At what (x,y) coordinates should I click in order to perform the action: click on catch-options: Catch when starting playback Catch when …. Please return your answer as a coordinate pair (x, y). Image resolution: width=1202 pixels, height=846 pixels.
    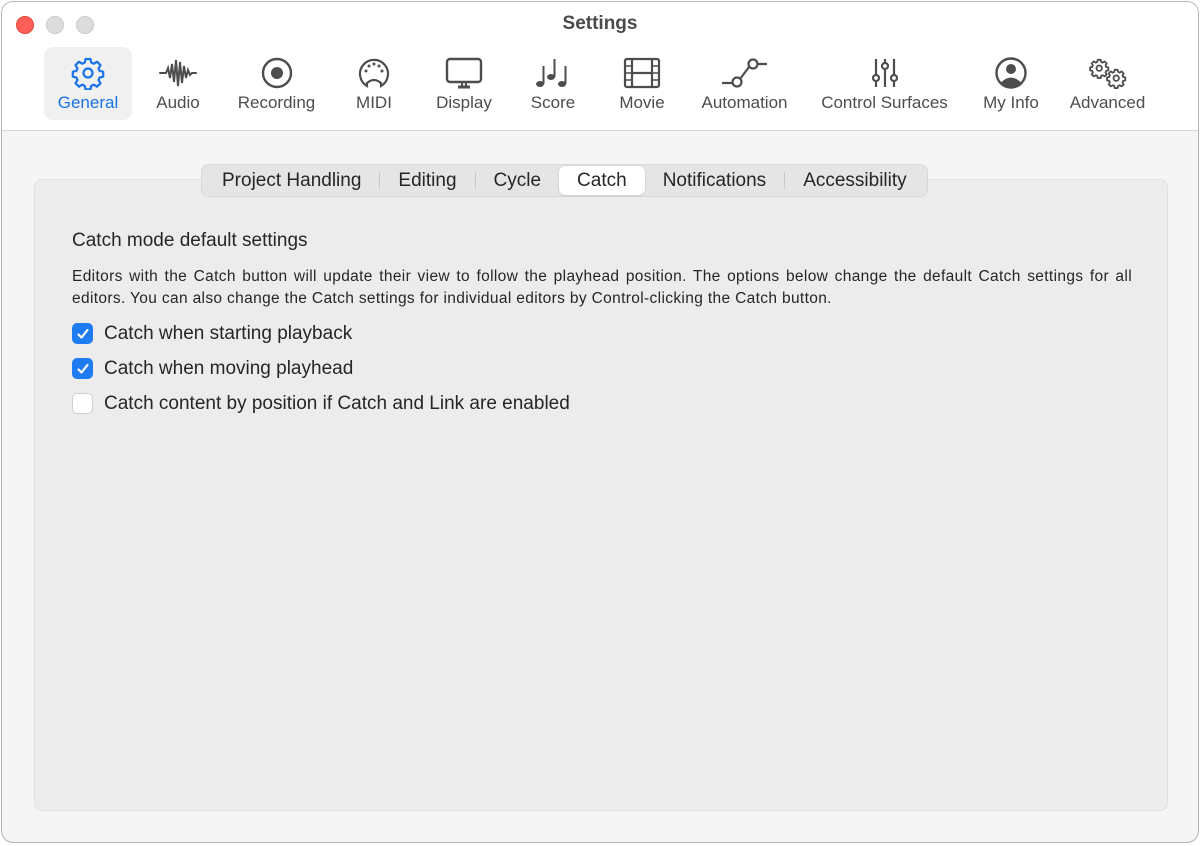
    Looking at the image, I should click on (602, 368).